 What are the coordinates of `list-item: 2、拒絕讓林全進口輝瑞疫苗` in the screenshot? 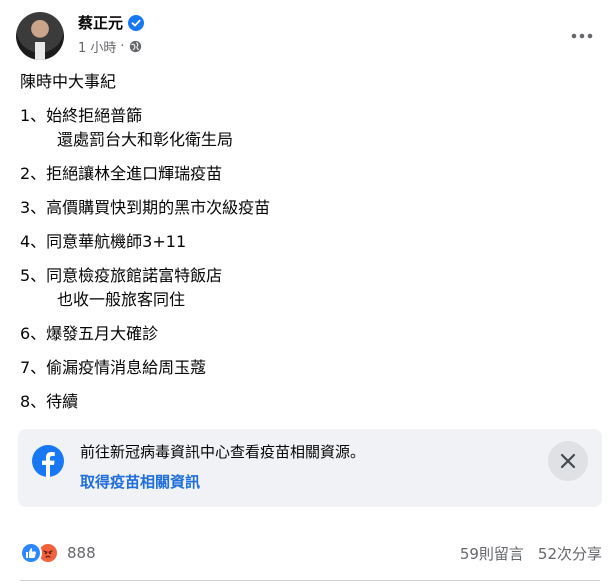 It's located at (310, 174).